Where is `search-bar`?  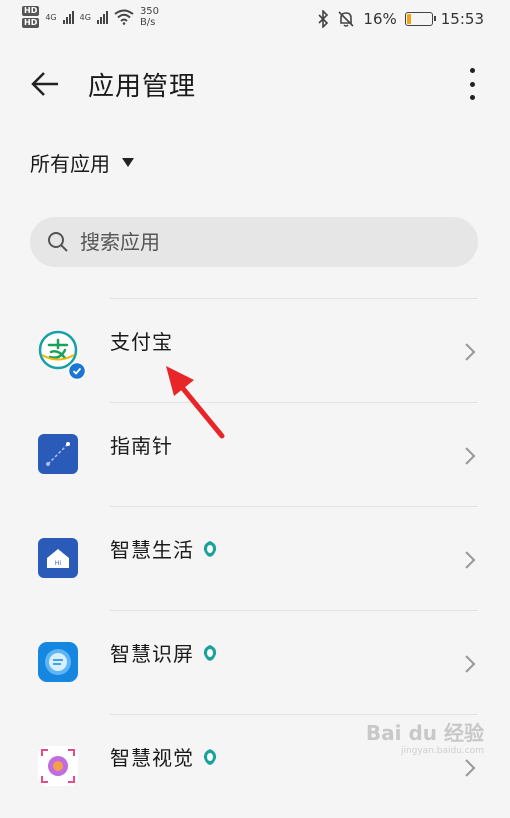 search-bar is located at coordinates (254, 242).